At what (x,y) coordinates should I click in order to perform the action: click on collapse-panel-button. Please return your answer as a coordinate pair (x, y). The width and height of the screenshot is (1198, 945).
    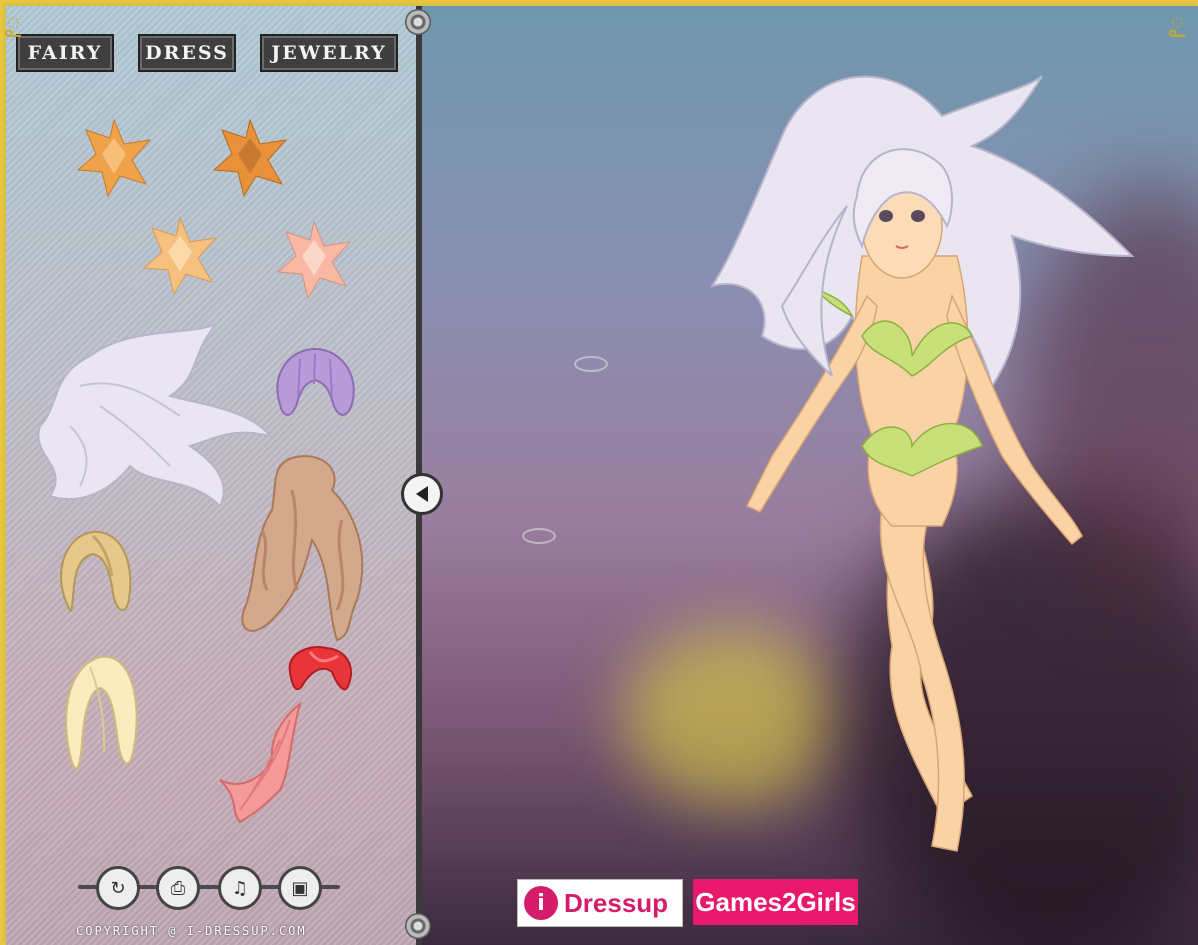
    Looking at the image, I should click on (422, 494).